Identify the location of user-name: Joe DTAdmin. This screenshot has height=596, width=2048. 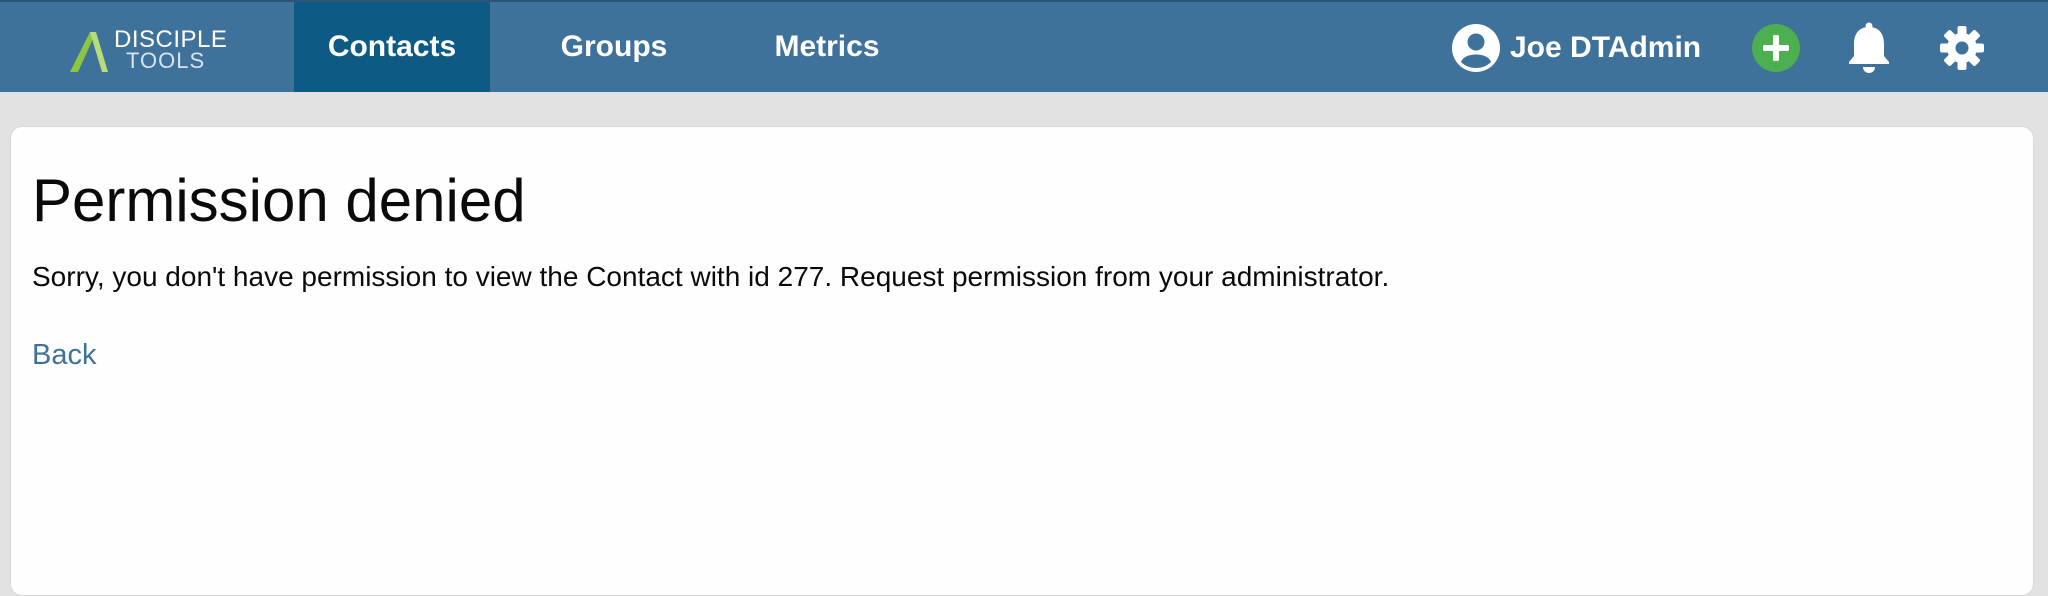
(1606, 47).